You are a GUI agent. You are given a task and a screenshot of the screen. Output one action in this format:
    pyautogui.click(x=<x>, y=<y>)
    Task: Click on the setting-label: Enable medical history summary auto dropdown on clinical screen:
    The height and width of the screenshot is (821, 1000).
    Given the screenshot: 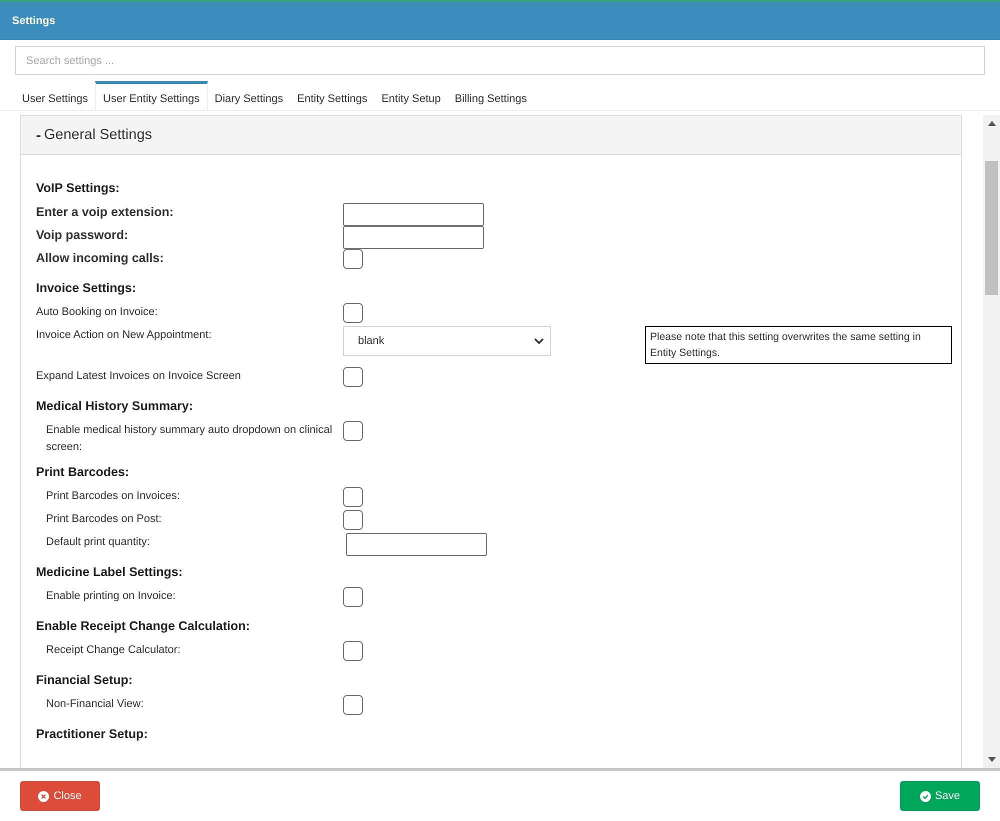 What is the action you would take?
    pyautogui.click(x=189, y=439)
    